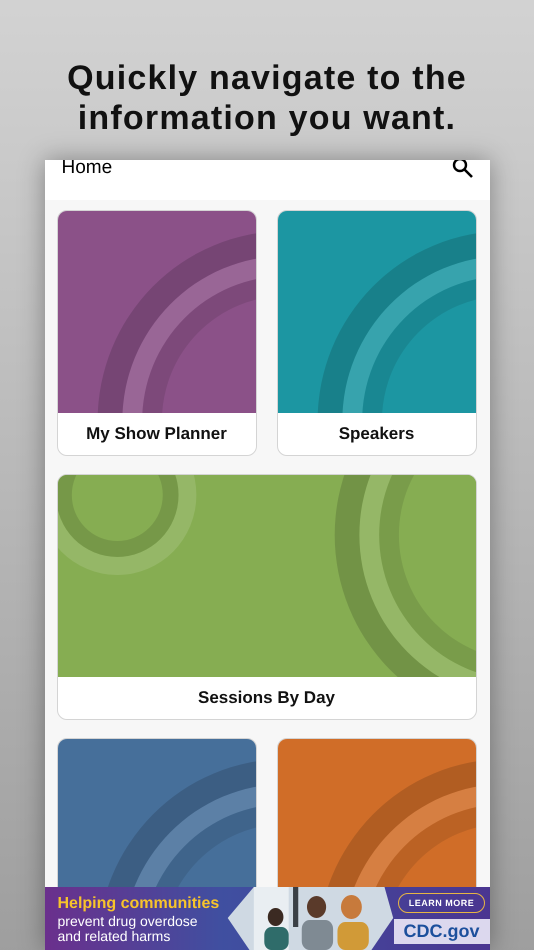 The image size is (534, 950). I want to click on learn-more-button: LEARN MORE, so click(442, 903).